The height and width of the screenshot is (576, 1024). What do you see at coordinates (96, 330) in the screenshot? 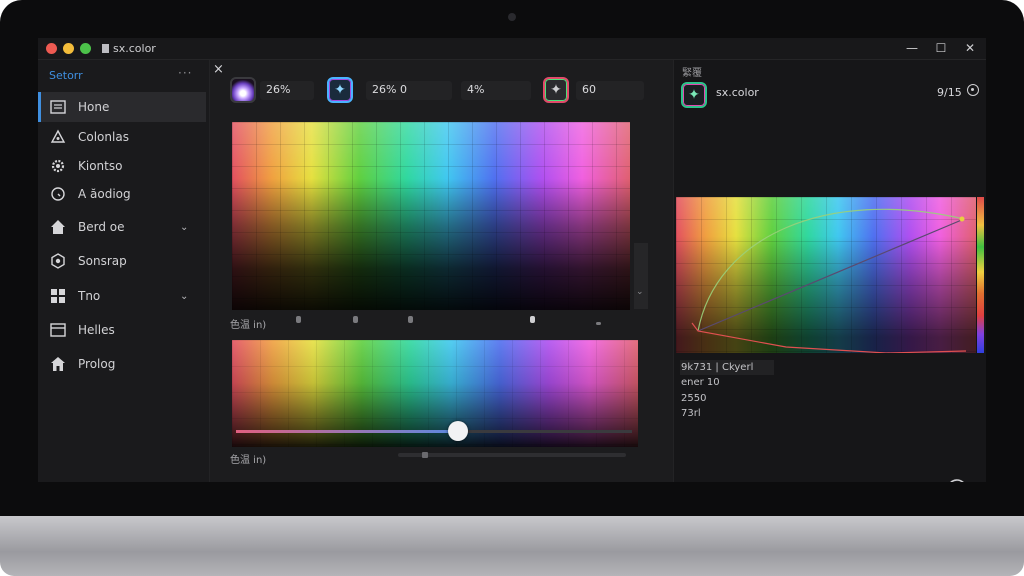
I see `sidebar-item-label: Helles` at bounding box center [96, 330].